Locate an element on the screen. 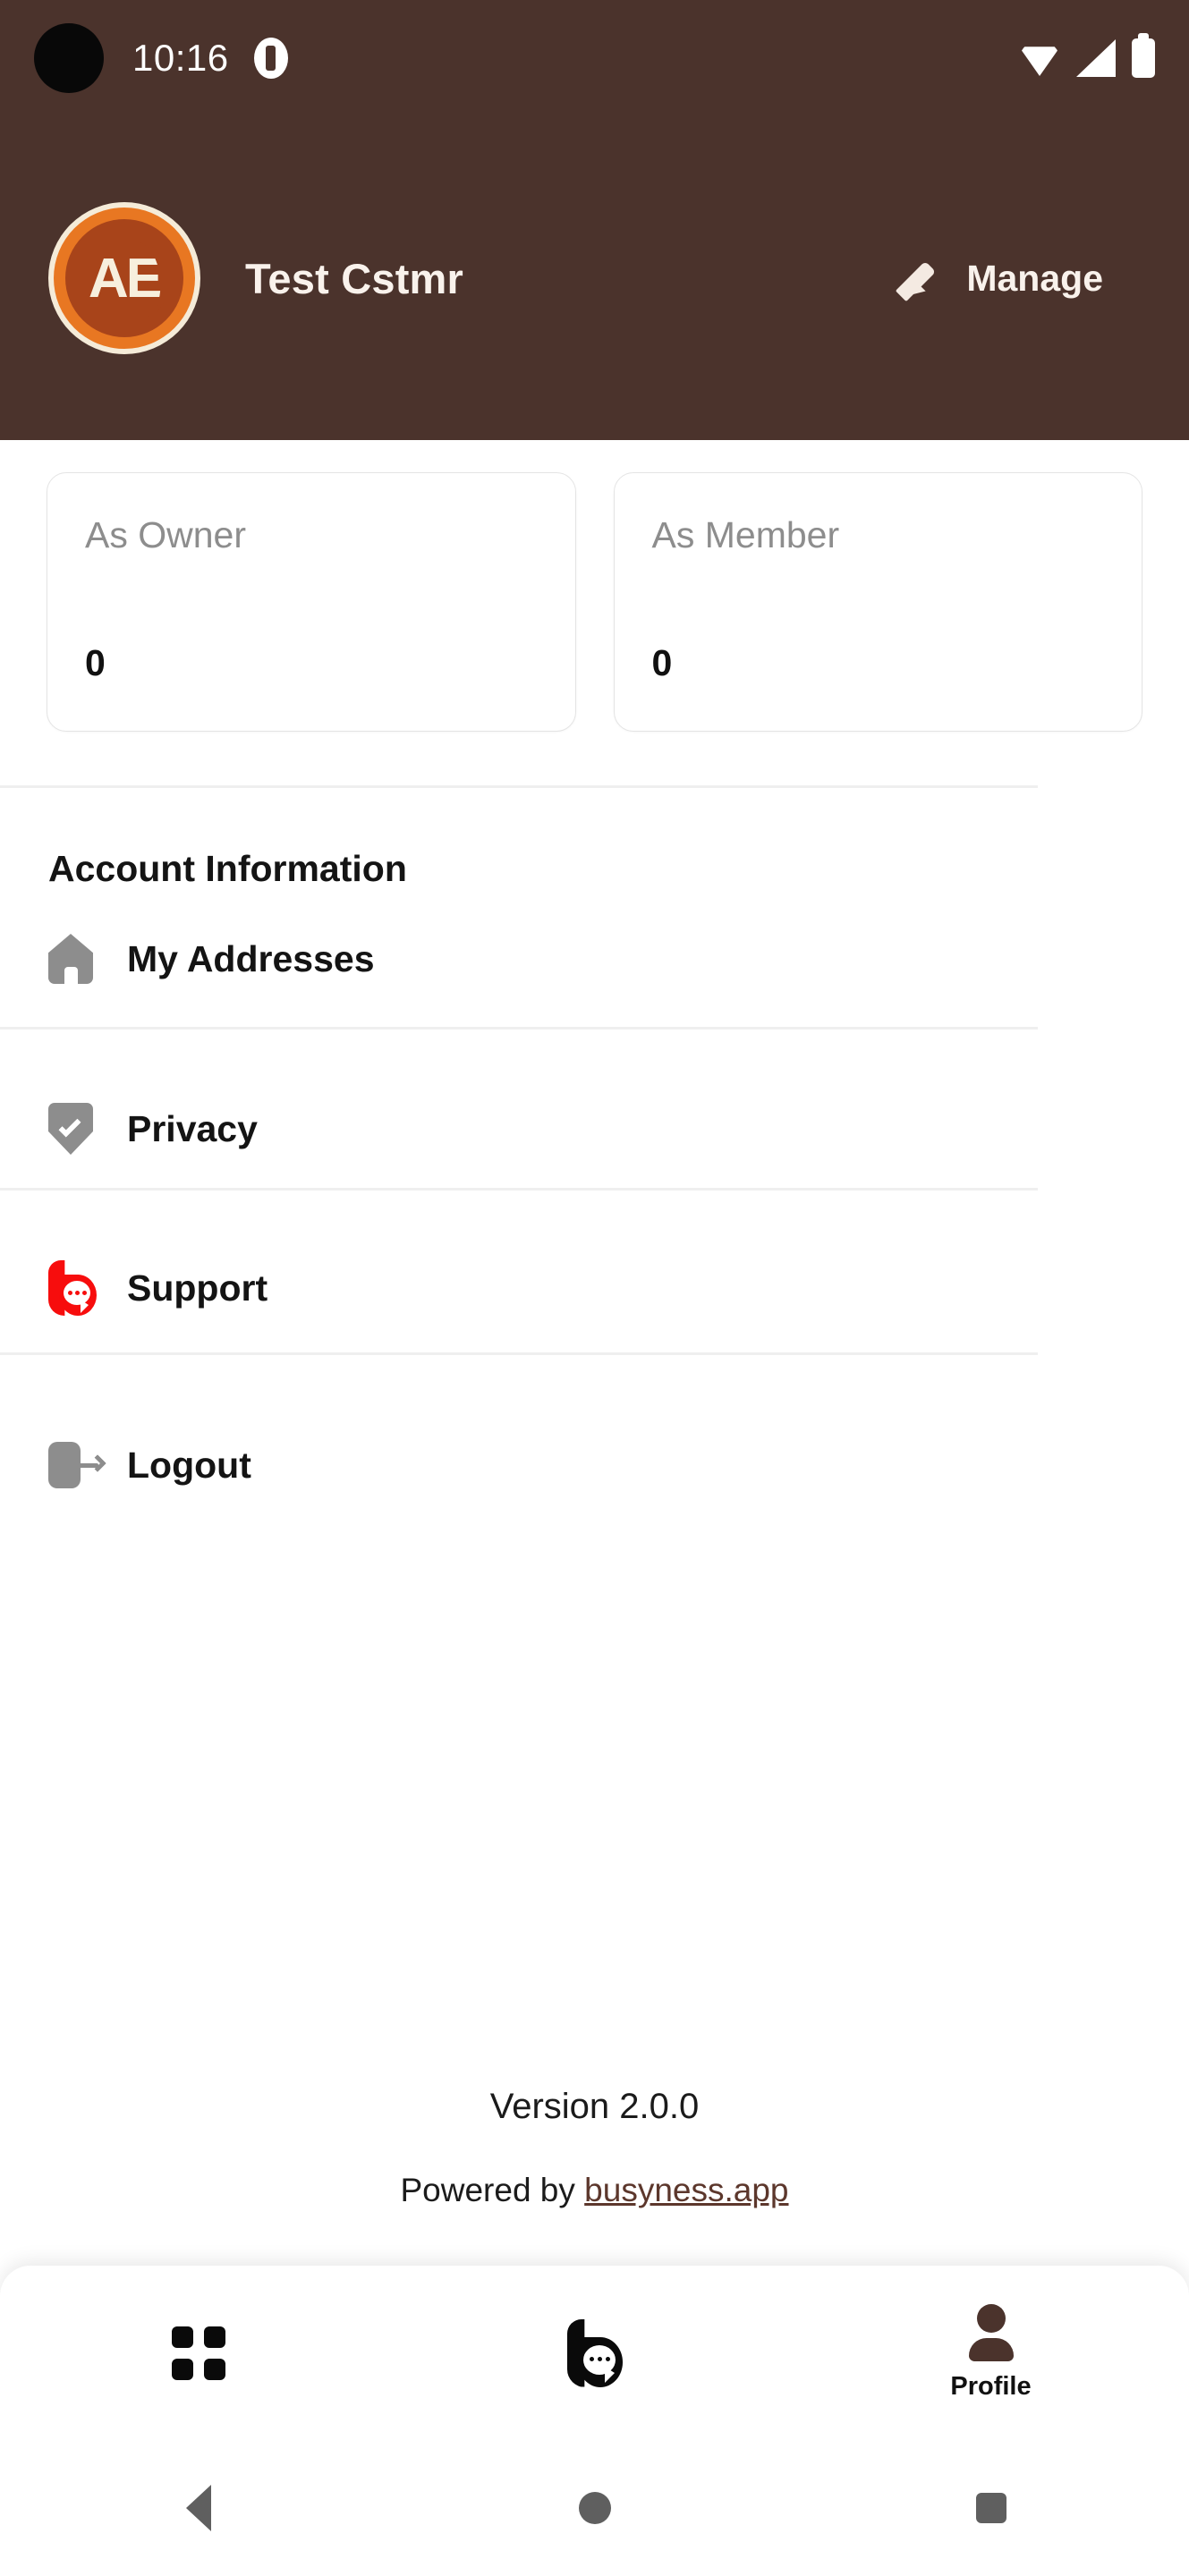 This screenshot has height=2576, width=1189. wifi-icon is located at coordinates (1039, 61).